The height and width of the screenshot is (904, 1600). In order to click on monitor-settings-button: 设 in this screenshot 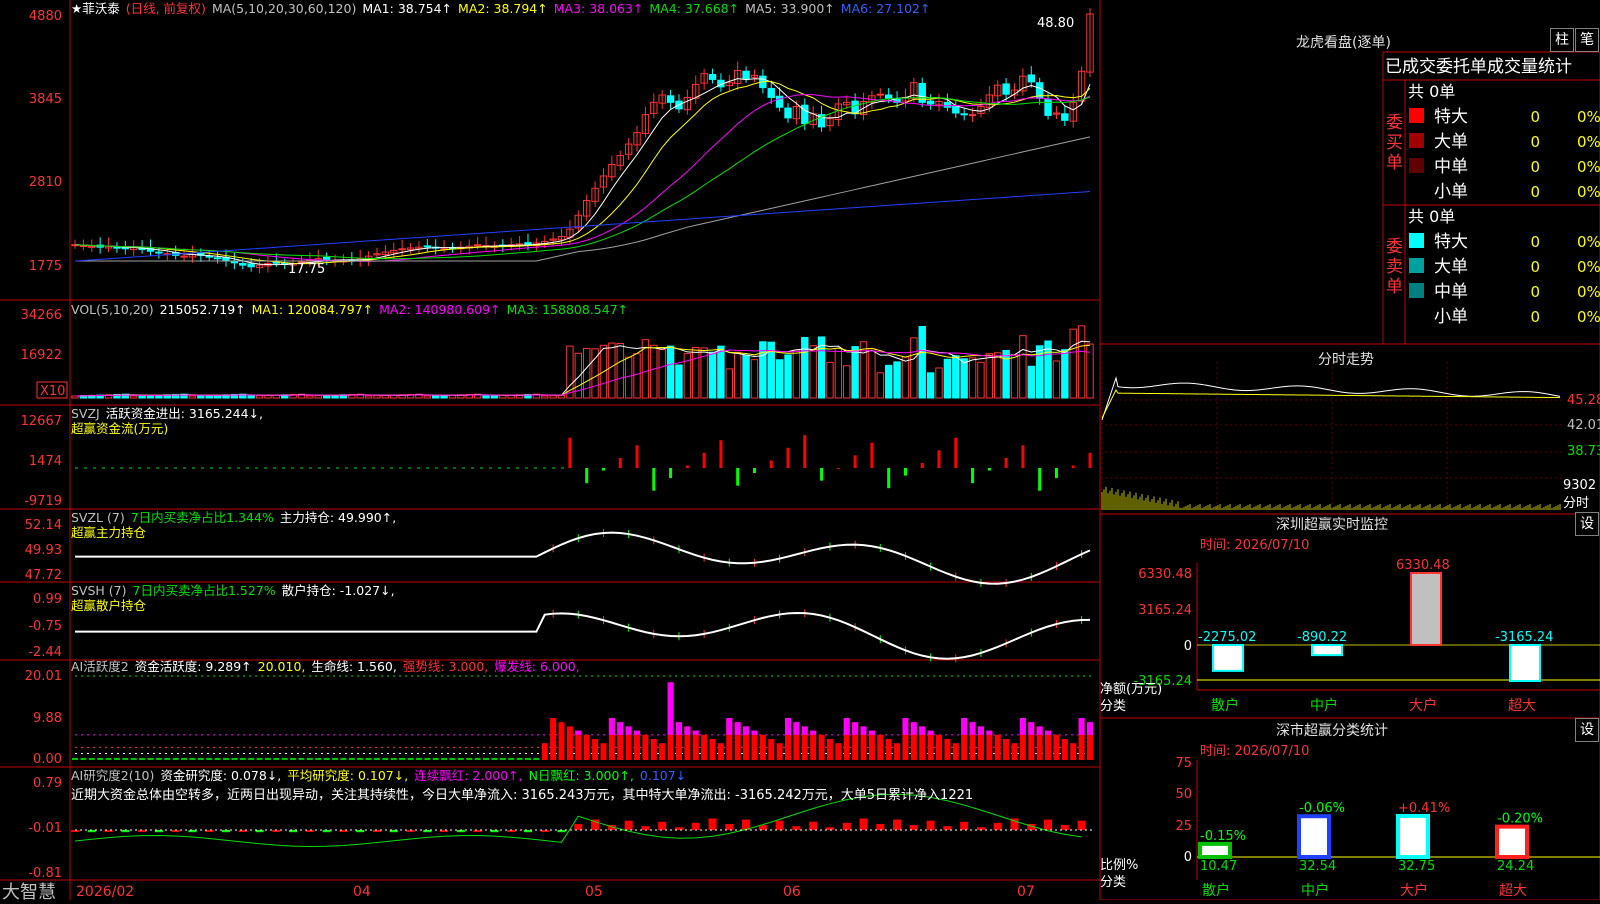, I will do `click(1587, 524)`.